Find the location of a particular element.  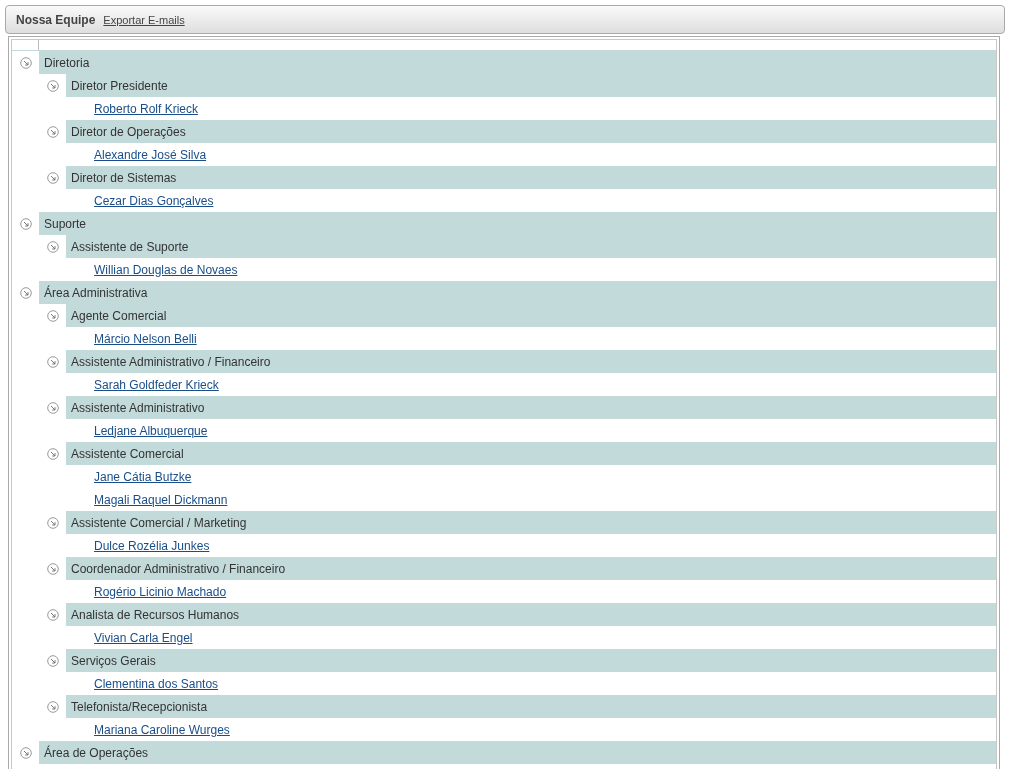

role-row: Assistente Comercial is located at coordinates (531, 453).